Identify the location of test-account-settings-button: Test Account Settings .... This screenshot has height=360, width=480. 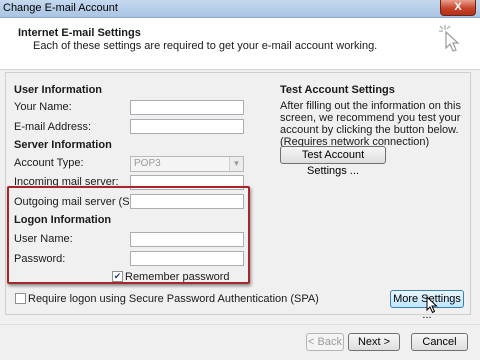
(333, 161).